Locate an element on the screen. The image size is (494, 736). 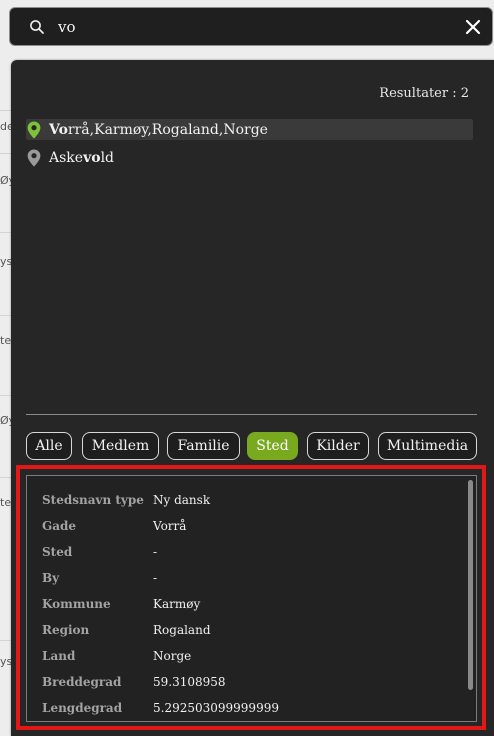
filter-chip-sted: Sted is located at coordinates (272, 446).